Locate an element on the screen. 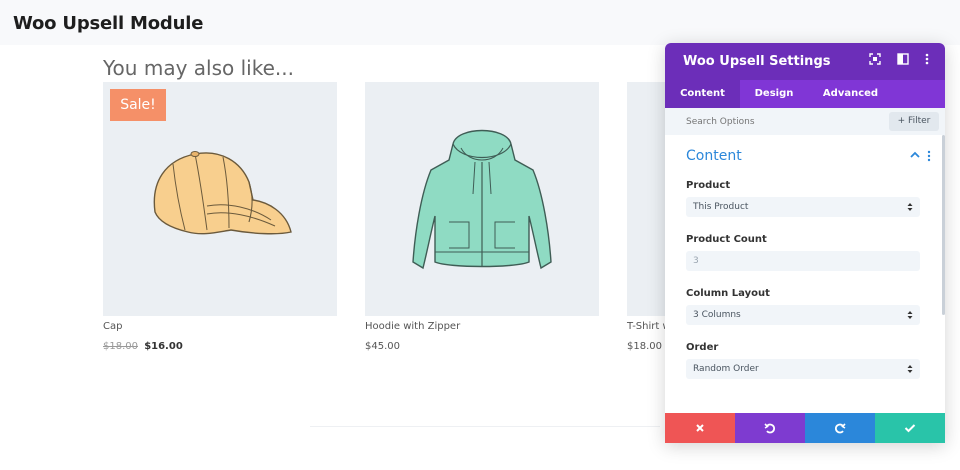 Image resolution: width=960 pixels, height=470 pixels. product-regular-price: $45.00 is located at coordinates (382, 346).